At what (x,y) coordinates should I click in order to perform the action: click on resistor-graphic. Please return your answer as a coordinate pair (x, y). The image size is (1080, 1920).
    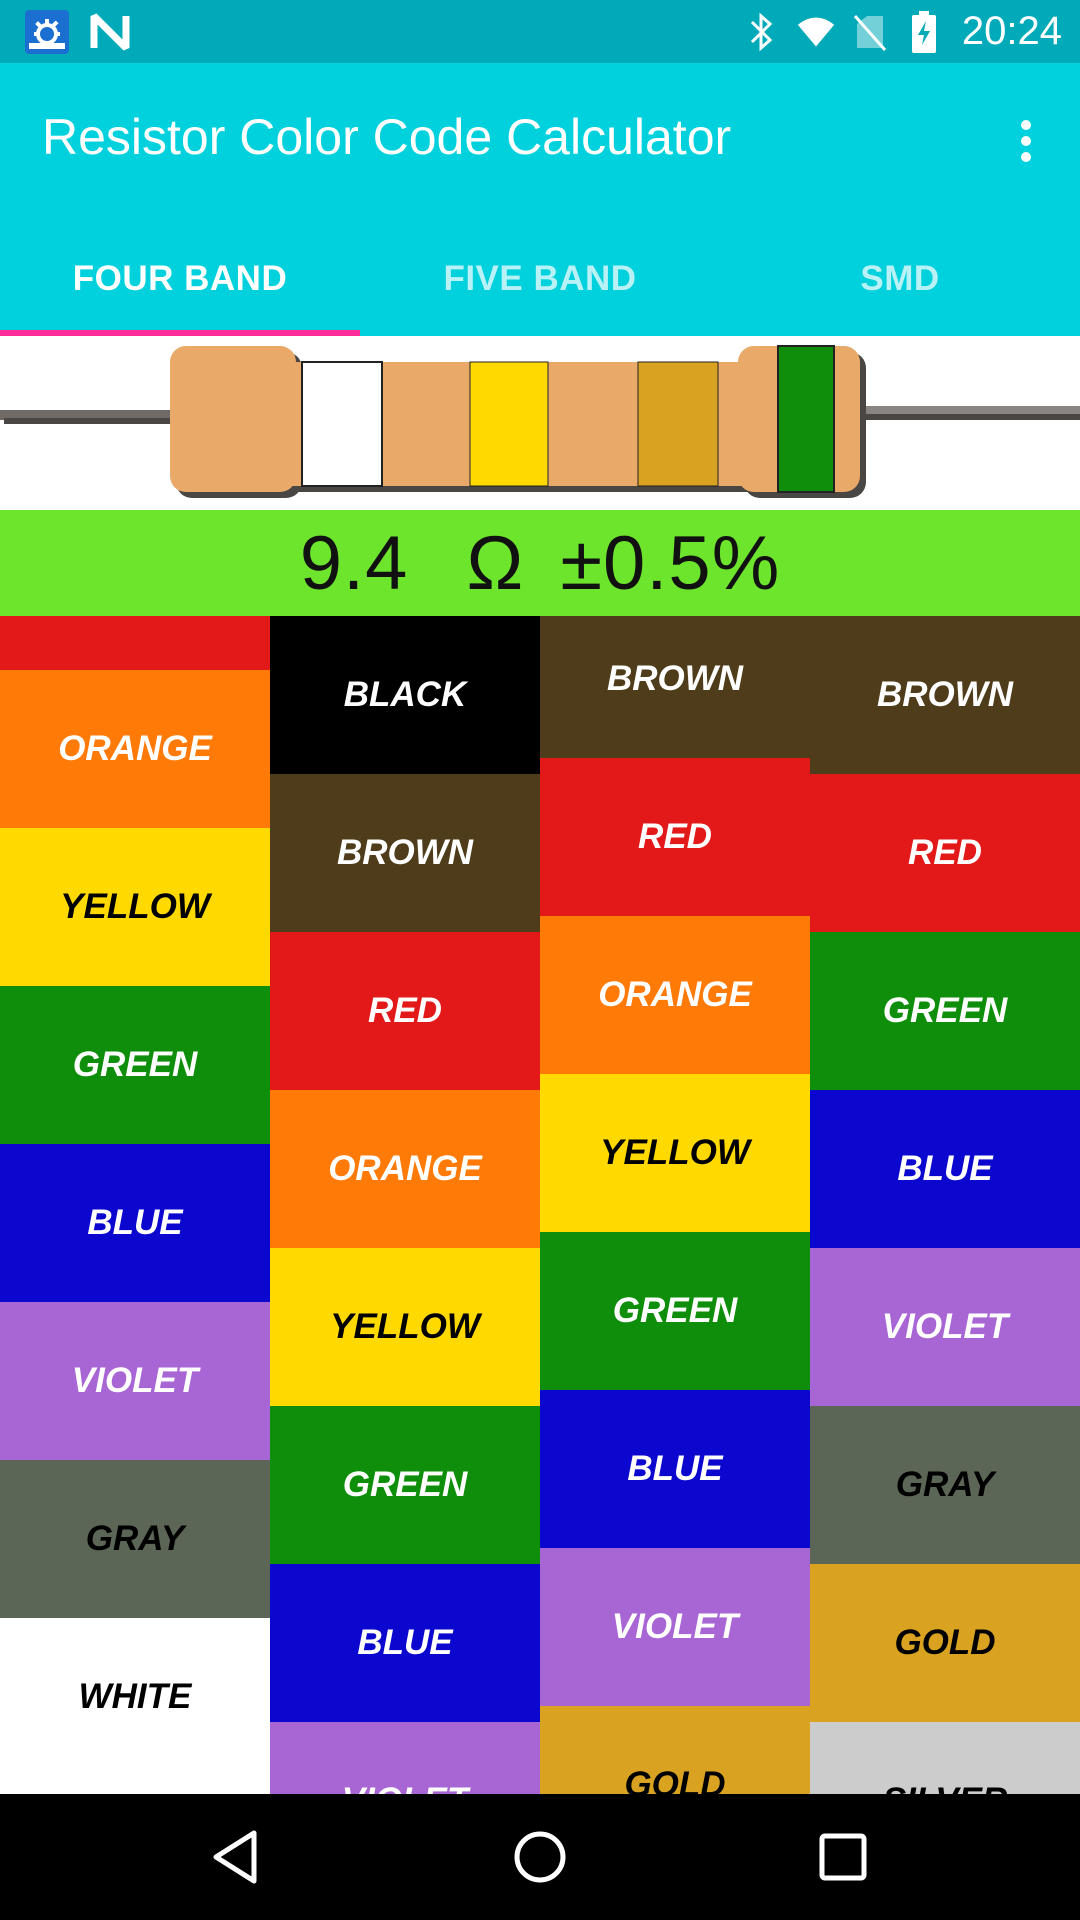
    Looking at the image, I should click on (540, 421).